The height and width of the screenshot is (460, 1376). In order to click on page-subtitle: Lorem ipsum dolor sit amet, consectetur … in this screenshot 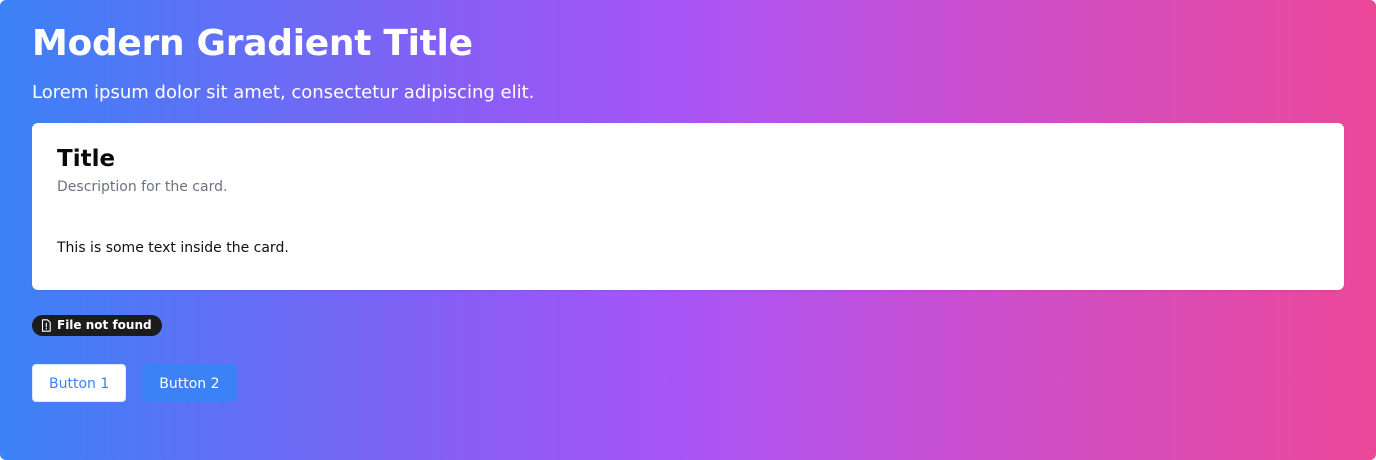, I will do `click(283, 92)`.